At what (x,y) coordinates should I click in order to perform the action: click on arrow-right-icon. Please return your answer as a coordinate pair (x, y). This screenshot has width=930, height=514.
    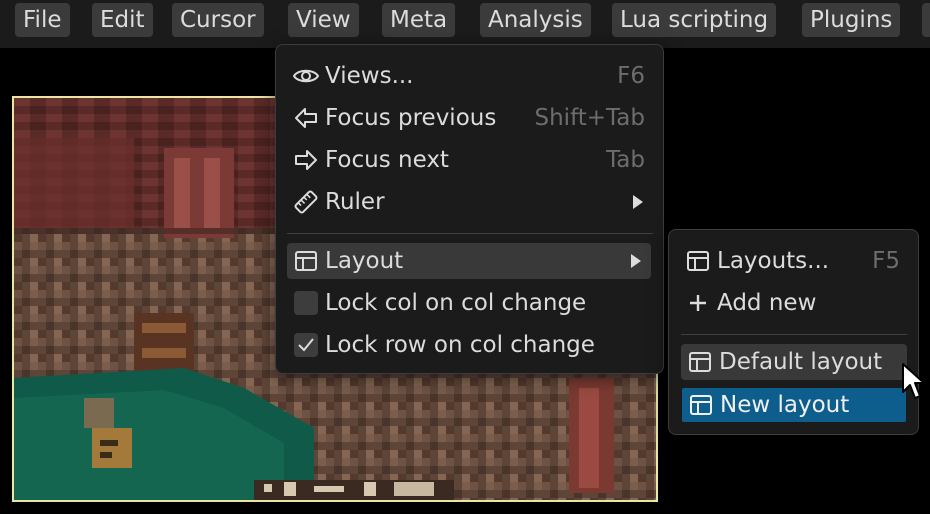
    Looking at the image, I should click on (306, 160).